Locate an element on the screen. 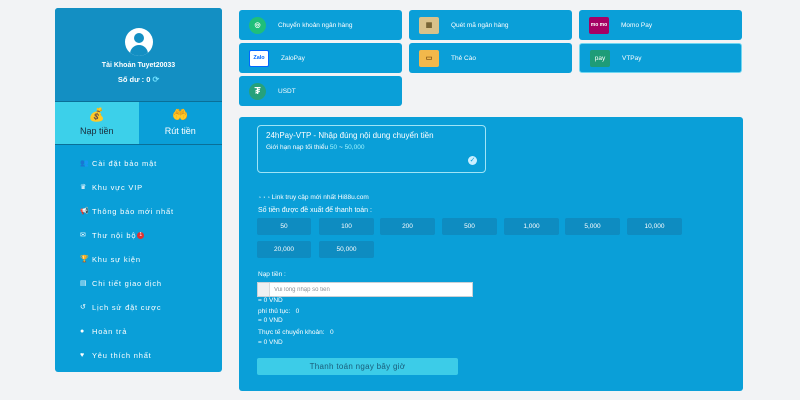 The height and width of the screenshot is (400, 800). amount-chip: 5,000 is located at coordinates (592, 226).